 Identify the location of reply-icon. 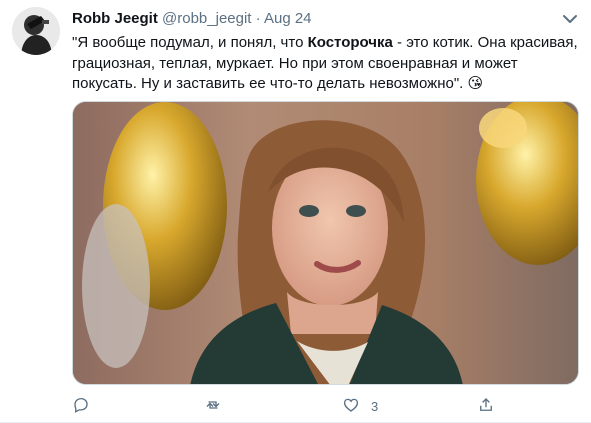
(81, 406).